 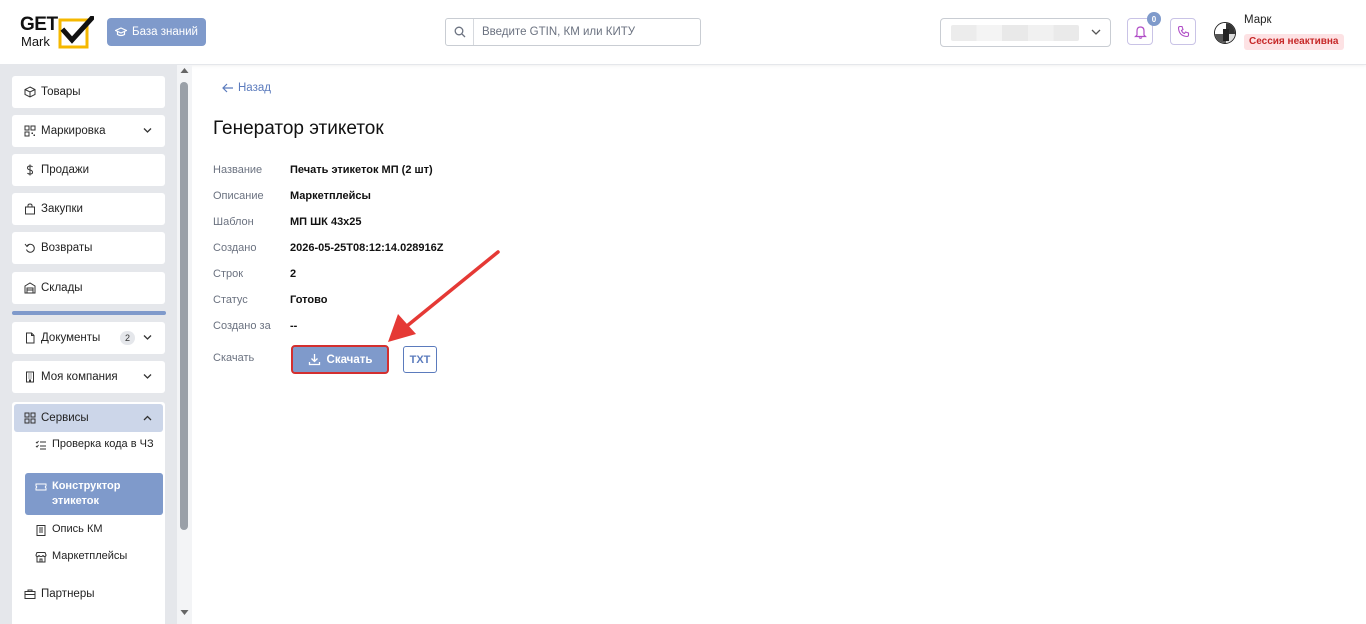 I want to click on box-icon, so click(x=30, y=92).